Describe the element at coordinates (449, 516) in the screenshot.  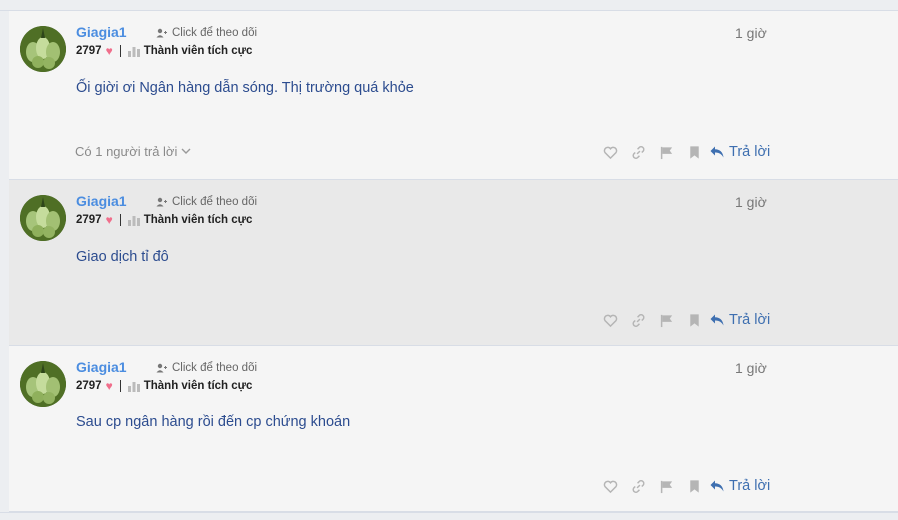
I see `bottom-divider` at that location.